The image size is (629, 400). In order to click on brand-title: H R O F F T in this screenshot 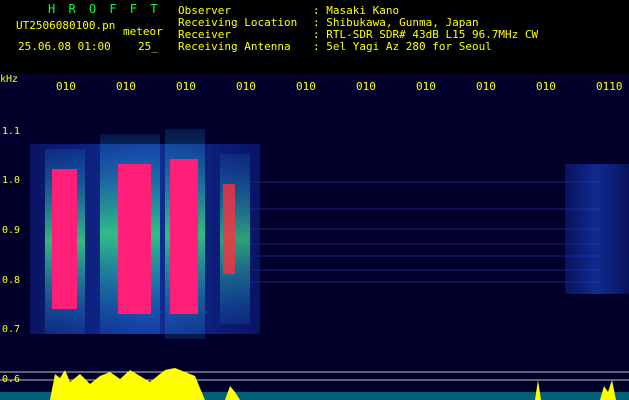, I will do `click(104, 9)`.